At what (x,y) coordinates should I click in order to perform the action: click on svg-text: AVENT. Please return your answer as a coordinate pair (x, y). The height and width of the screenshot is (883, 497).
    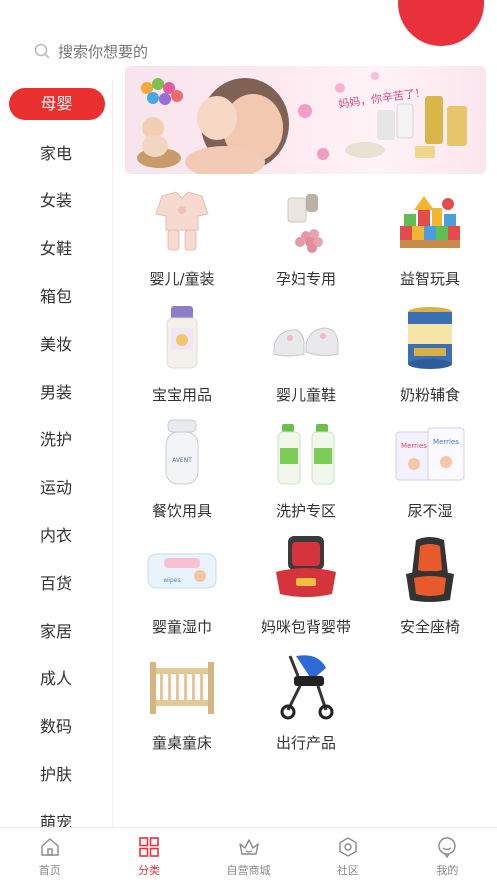
    Looking at the image, I should click on (182, 460).